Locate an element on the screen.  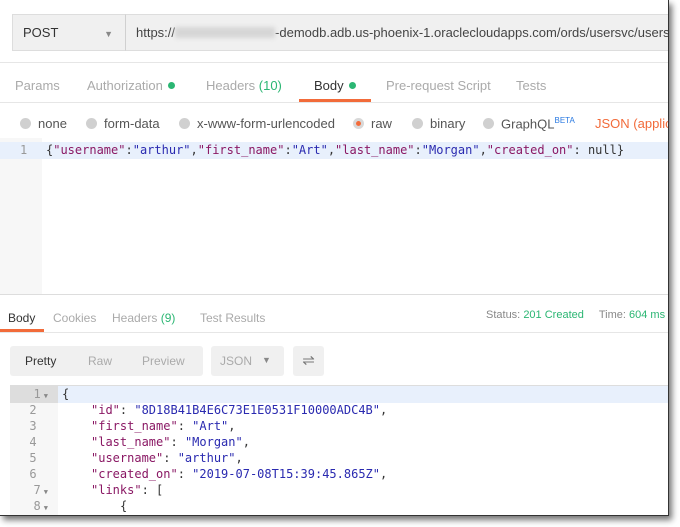
preview-button: Preview is located at coordinates (163, 361).